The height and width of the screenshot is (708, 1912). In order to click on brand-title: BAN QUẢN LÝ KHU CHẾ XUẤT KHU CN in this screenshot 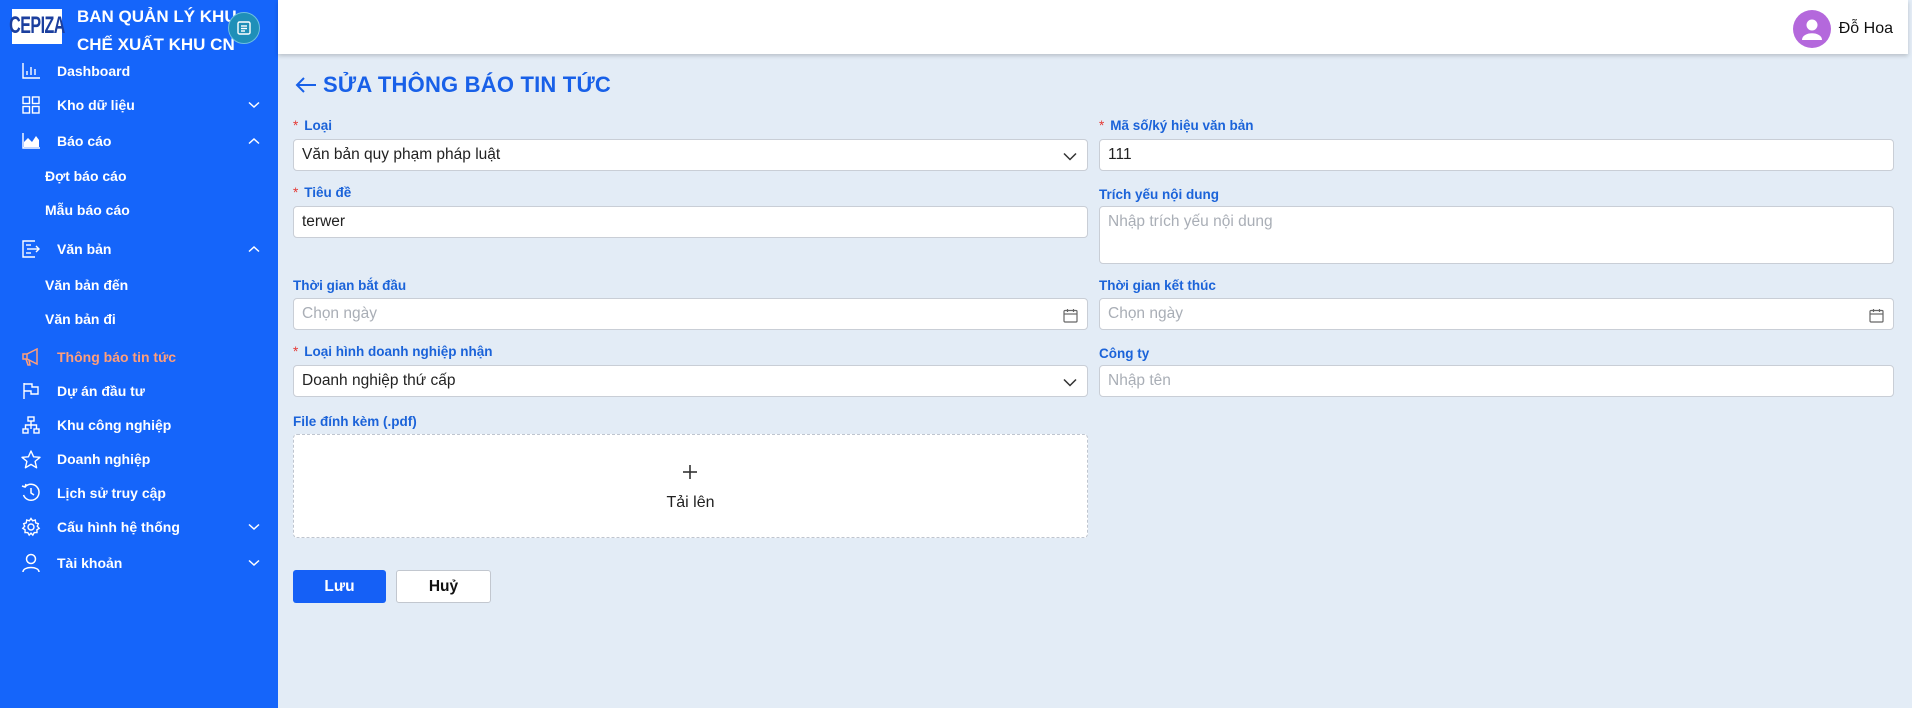, I will do `click(157, 30)`.